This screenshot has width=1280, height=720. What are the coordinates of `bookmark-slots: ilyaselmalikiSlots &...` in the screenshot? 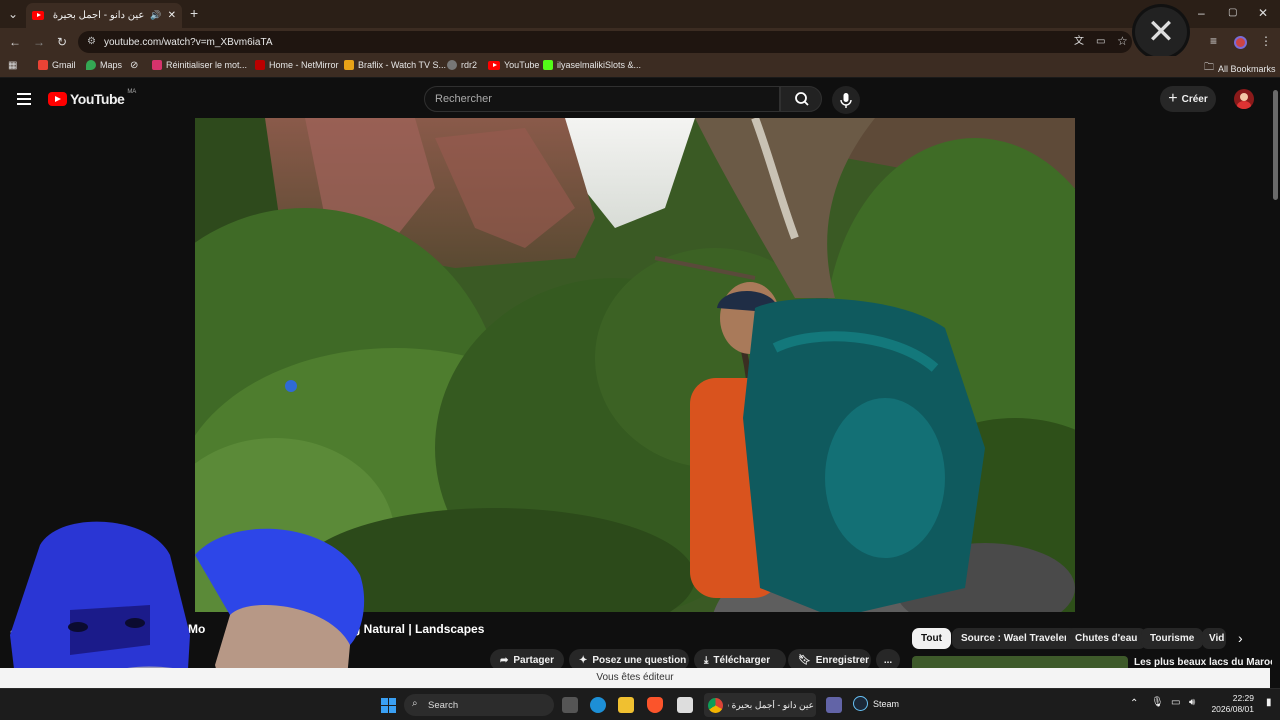 It's located at (592, 65).